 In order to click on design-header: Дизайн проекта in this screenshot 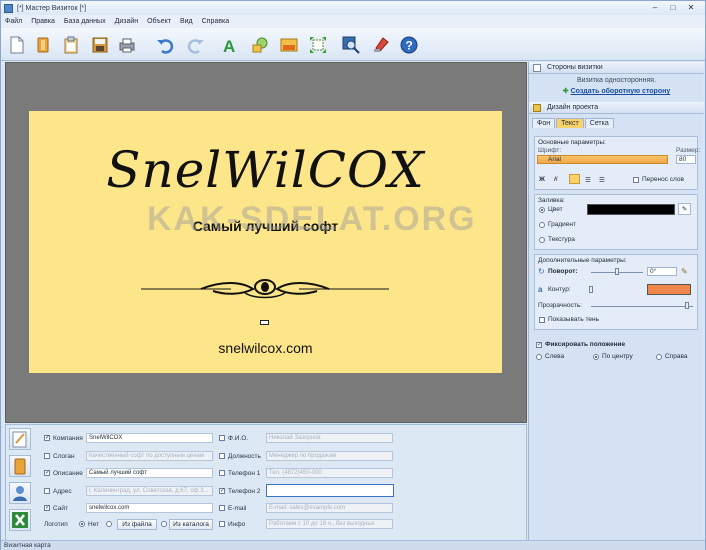, I will do `click(616, 108)`.